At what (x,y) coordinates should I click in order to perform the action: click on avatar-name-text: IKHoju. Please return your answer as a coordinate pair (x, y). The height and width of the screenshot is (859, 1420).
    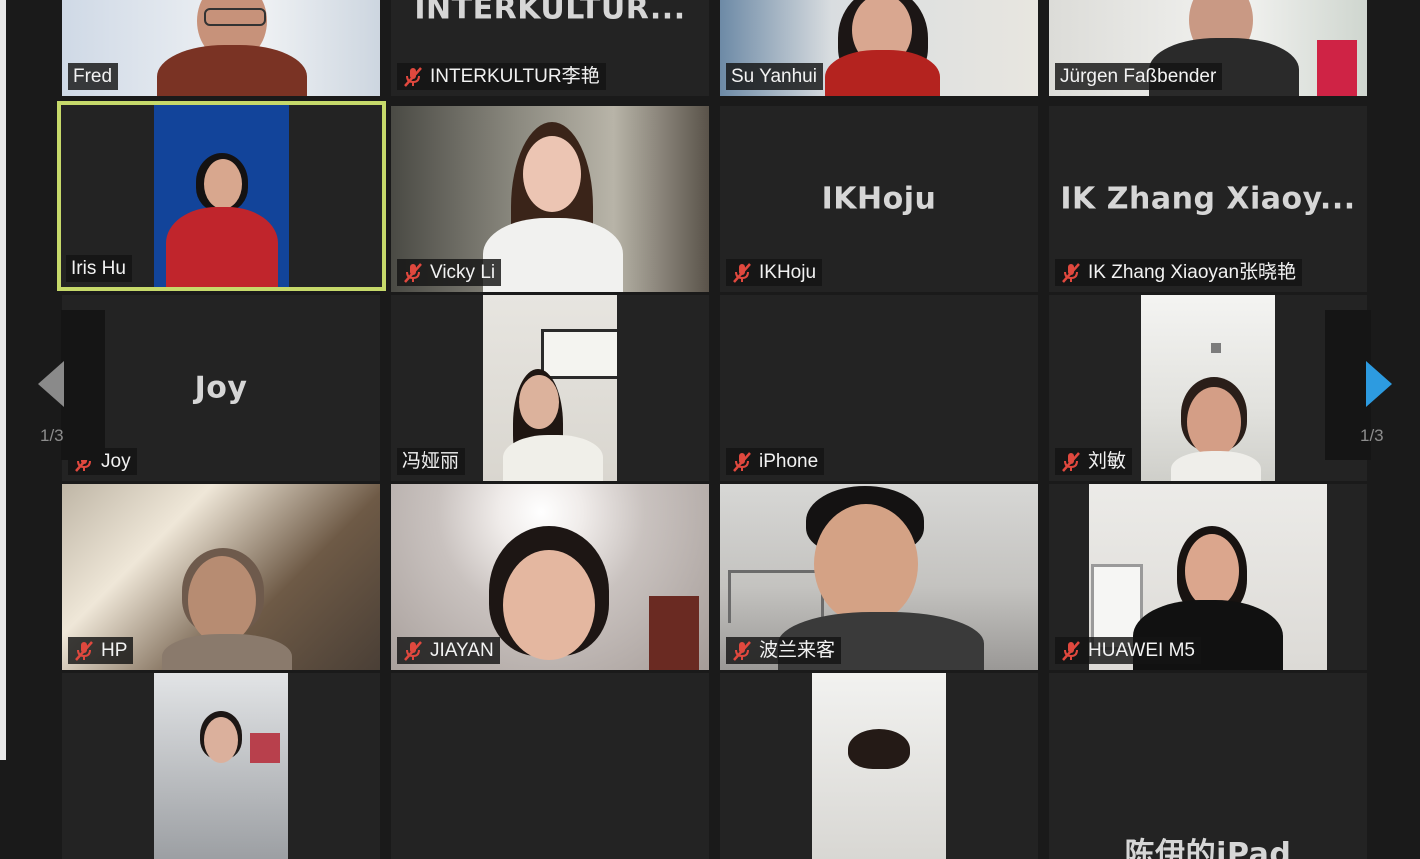
    Looking at the image, I should click on (879, 199).